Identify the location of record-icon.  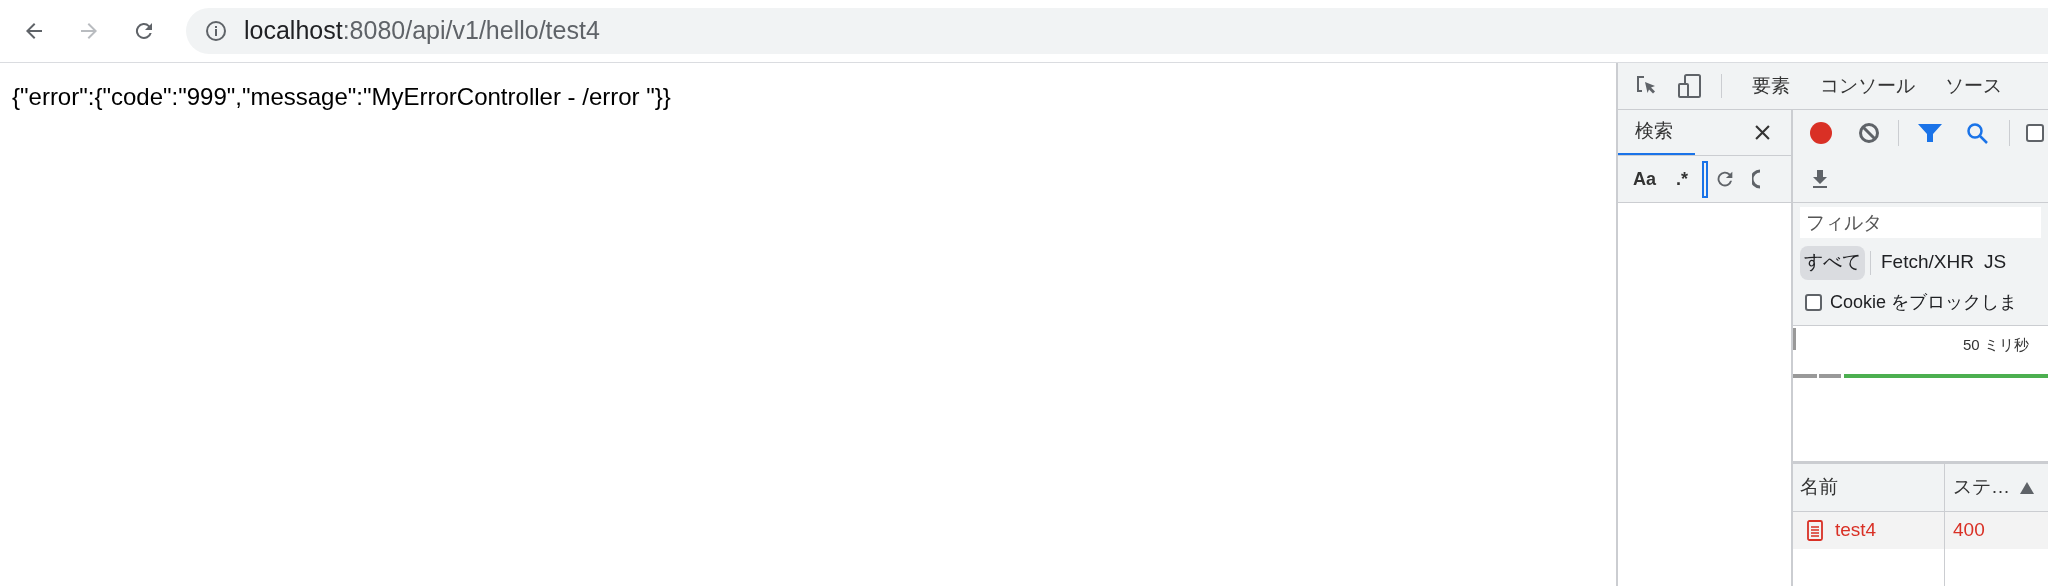
(1821, 133).